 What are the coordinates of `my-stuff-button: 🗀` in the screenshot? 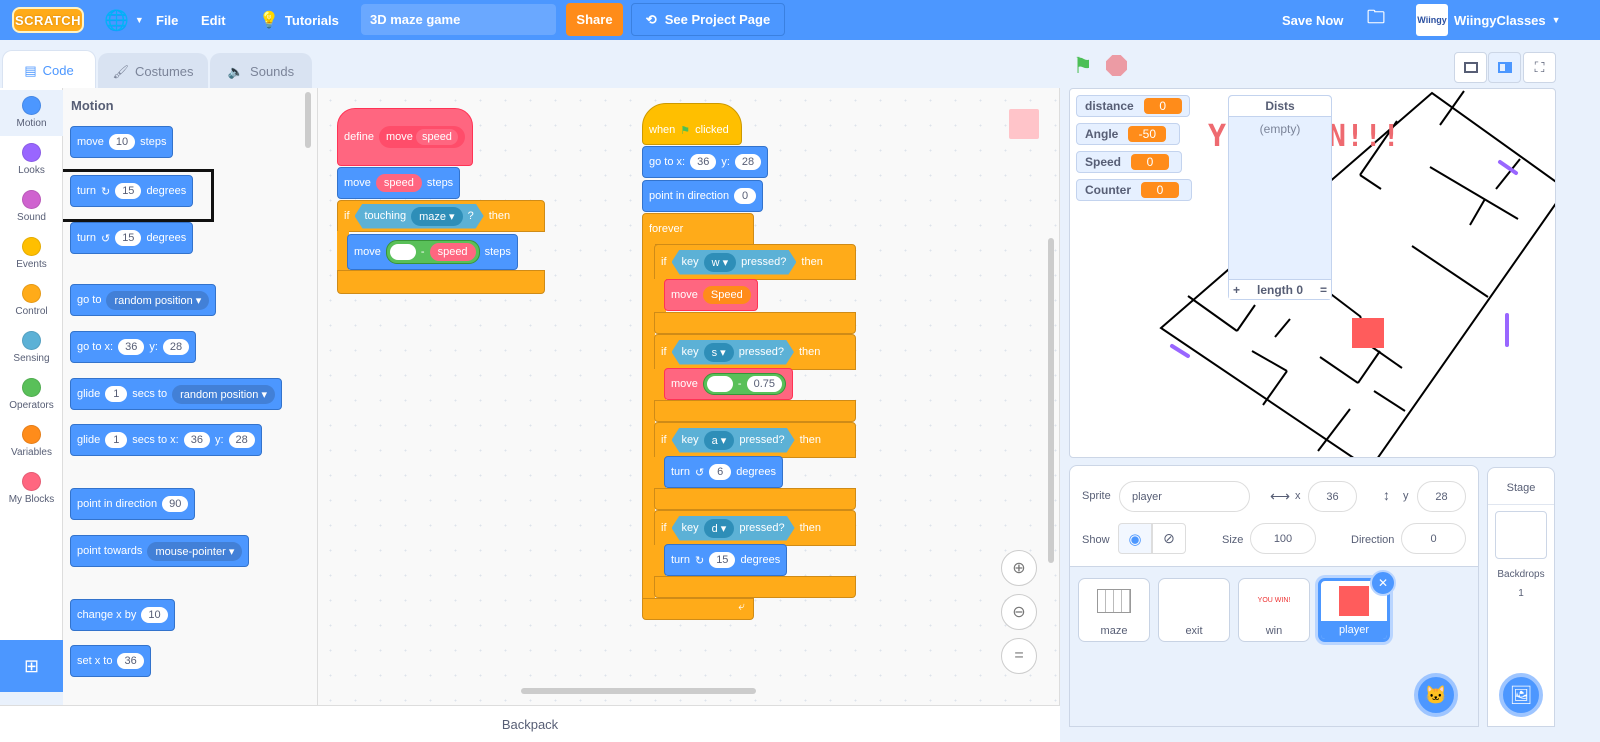 It's located at (1376, 20).